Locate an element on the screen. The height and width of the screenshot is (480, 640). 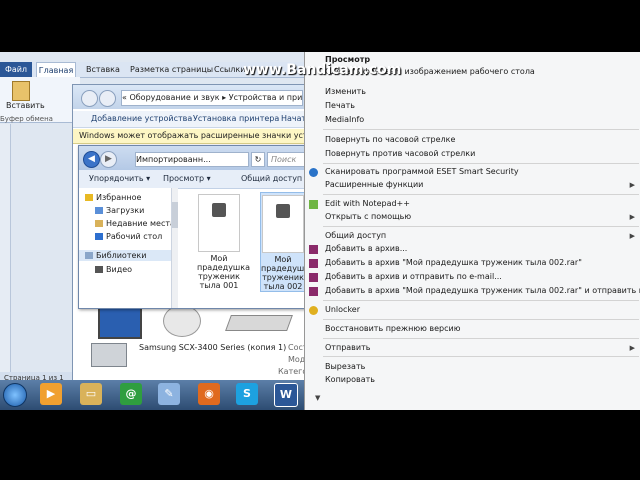
menu-item-print: Печать is located at coordinates (340, 106).